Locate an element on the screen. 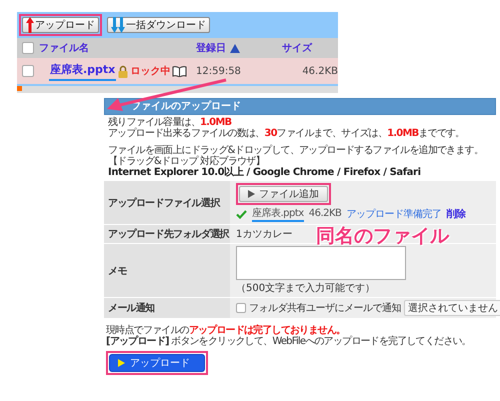  row-checkbox is located at coordinates (28, 71).